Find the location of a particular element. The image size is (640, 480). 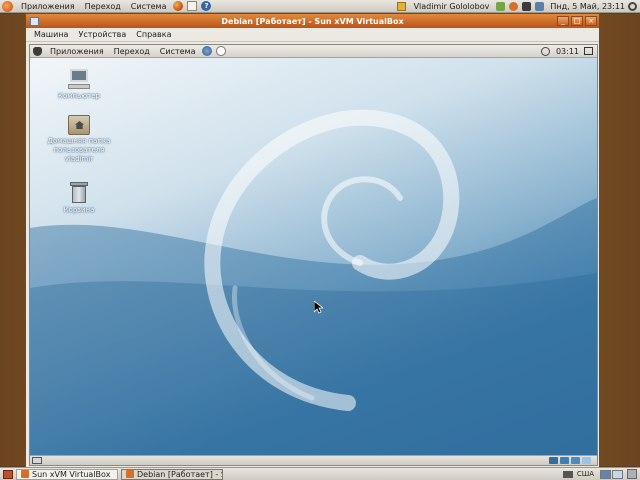

vbox-title: Debian [Работает] - Sun xVM VirtualBox is located at coordinates (312, 21).